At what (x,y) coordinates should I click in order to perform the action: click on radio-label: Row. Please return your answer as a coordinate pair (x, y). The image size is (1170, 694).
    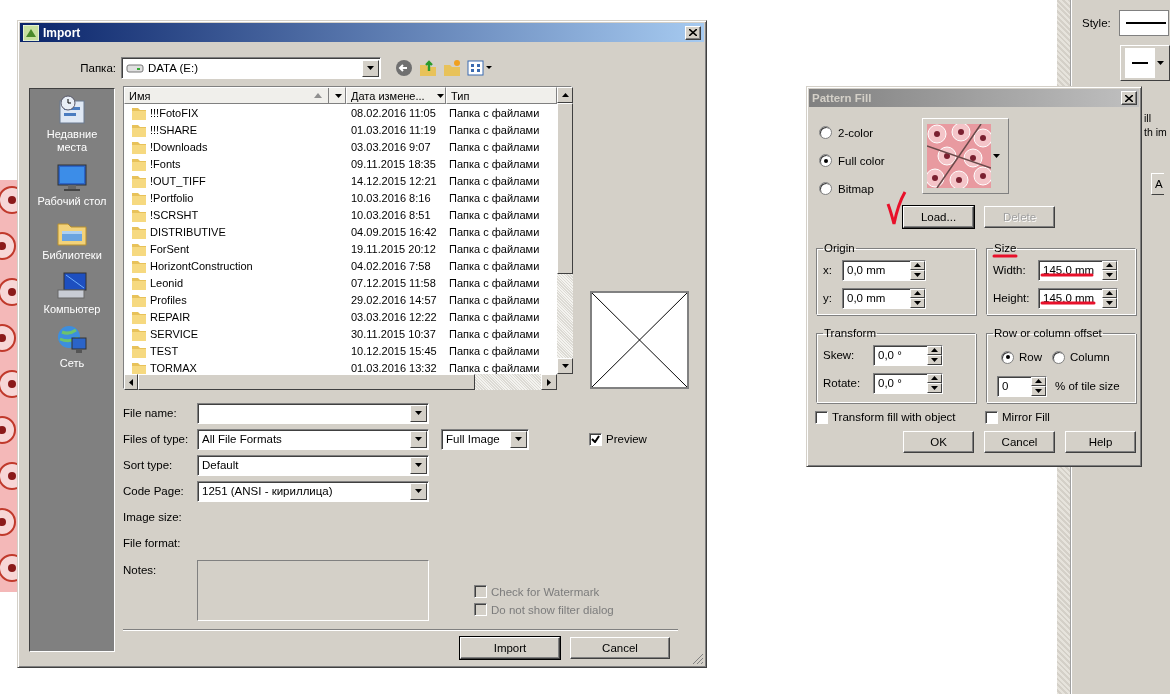
    Looking at the image, I should click on (1030, 357).